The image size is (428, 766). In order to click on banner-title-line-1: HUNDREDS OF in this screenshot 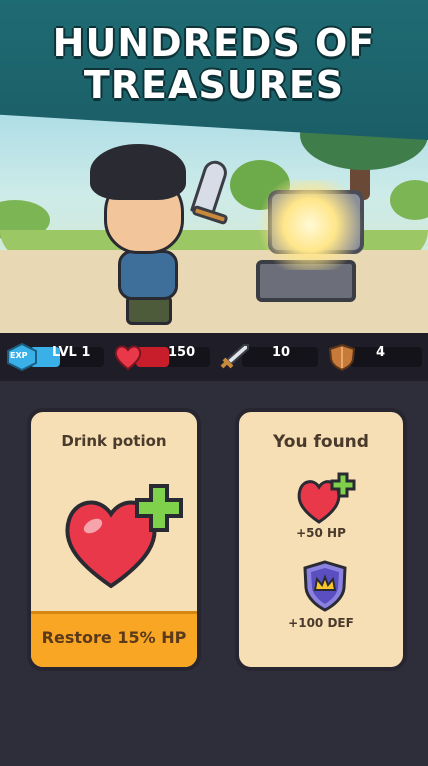, I will do `click(214, 43)`.